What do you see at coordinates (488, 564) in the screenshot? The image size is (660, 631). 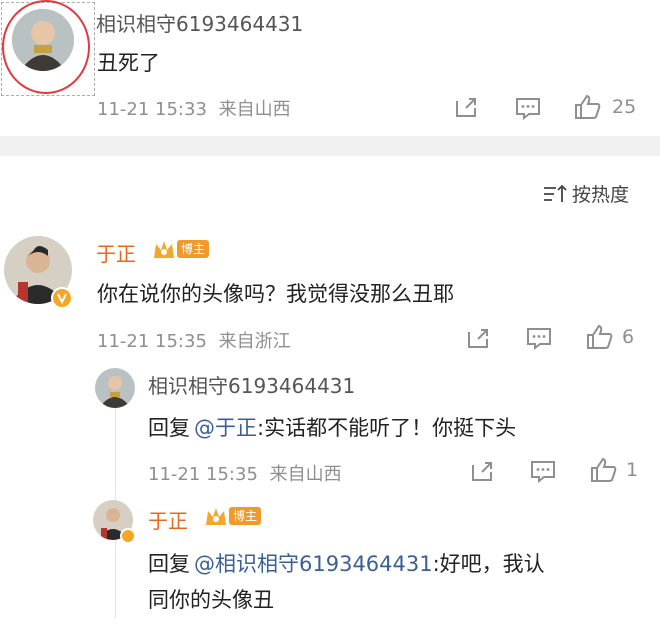 I see `reply3-text-line1: :好吧，我认` at bounding box center [488, 564].